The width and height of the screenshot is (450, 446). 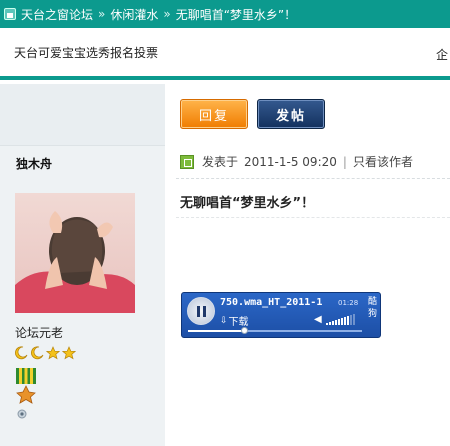 What do you see at coordinates (22, 414) in the screenshot?
I see `online-status-icon` at bounding box center [22, 414].